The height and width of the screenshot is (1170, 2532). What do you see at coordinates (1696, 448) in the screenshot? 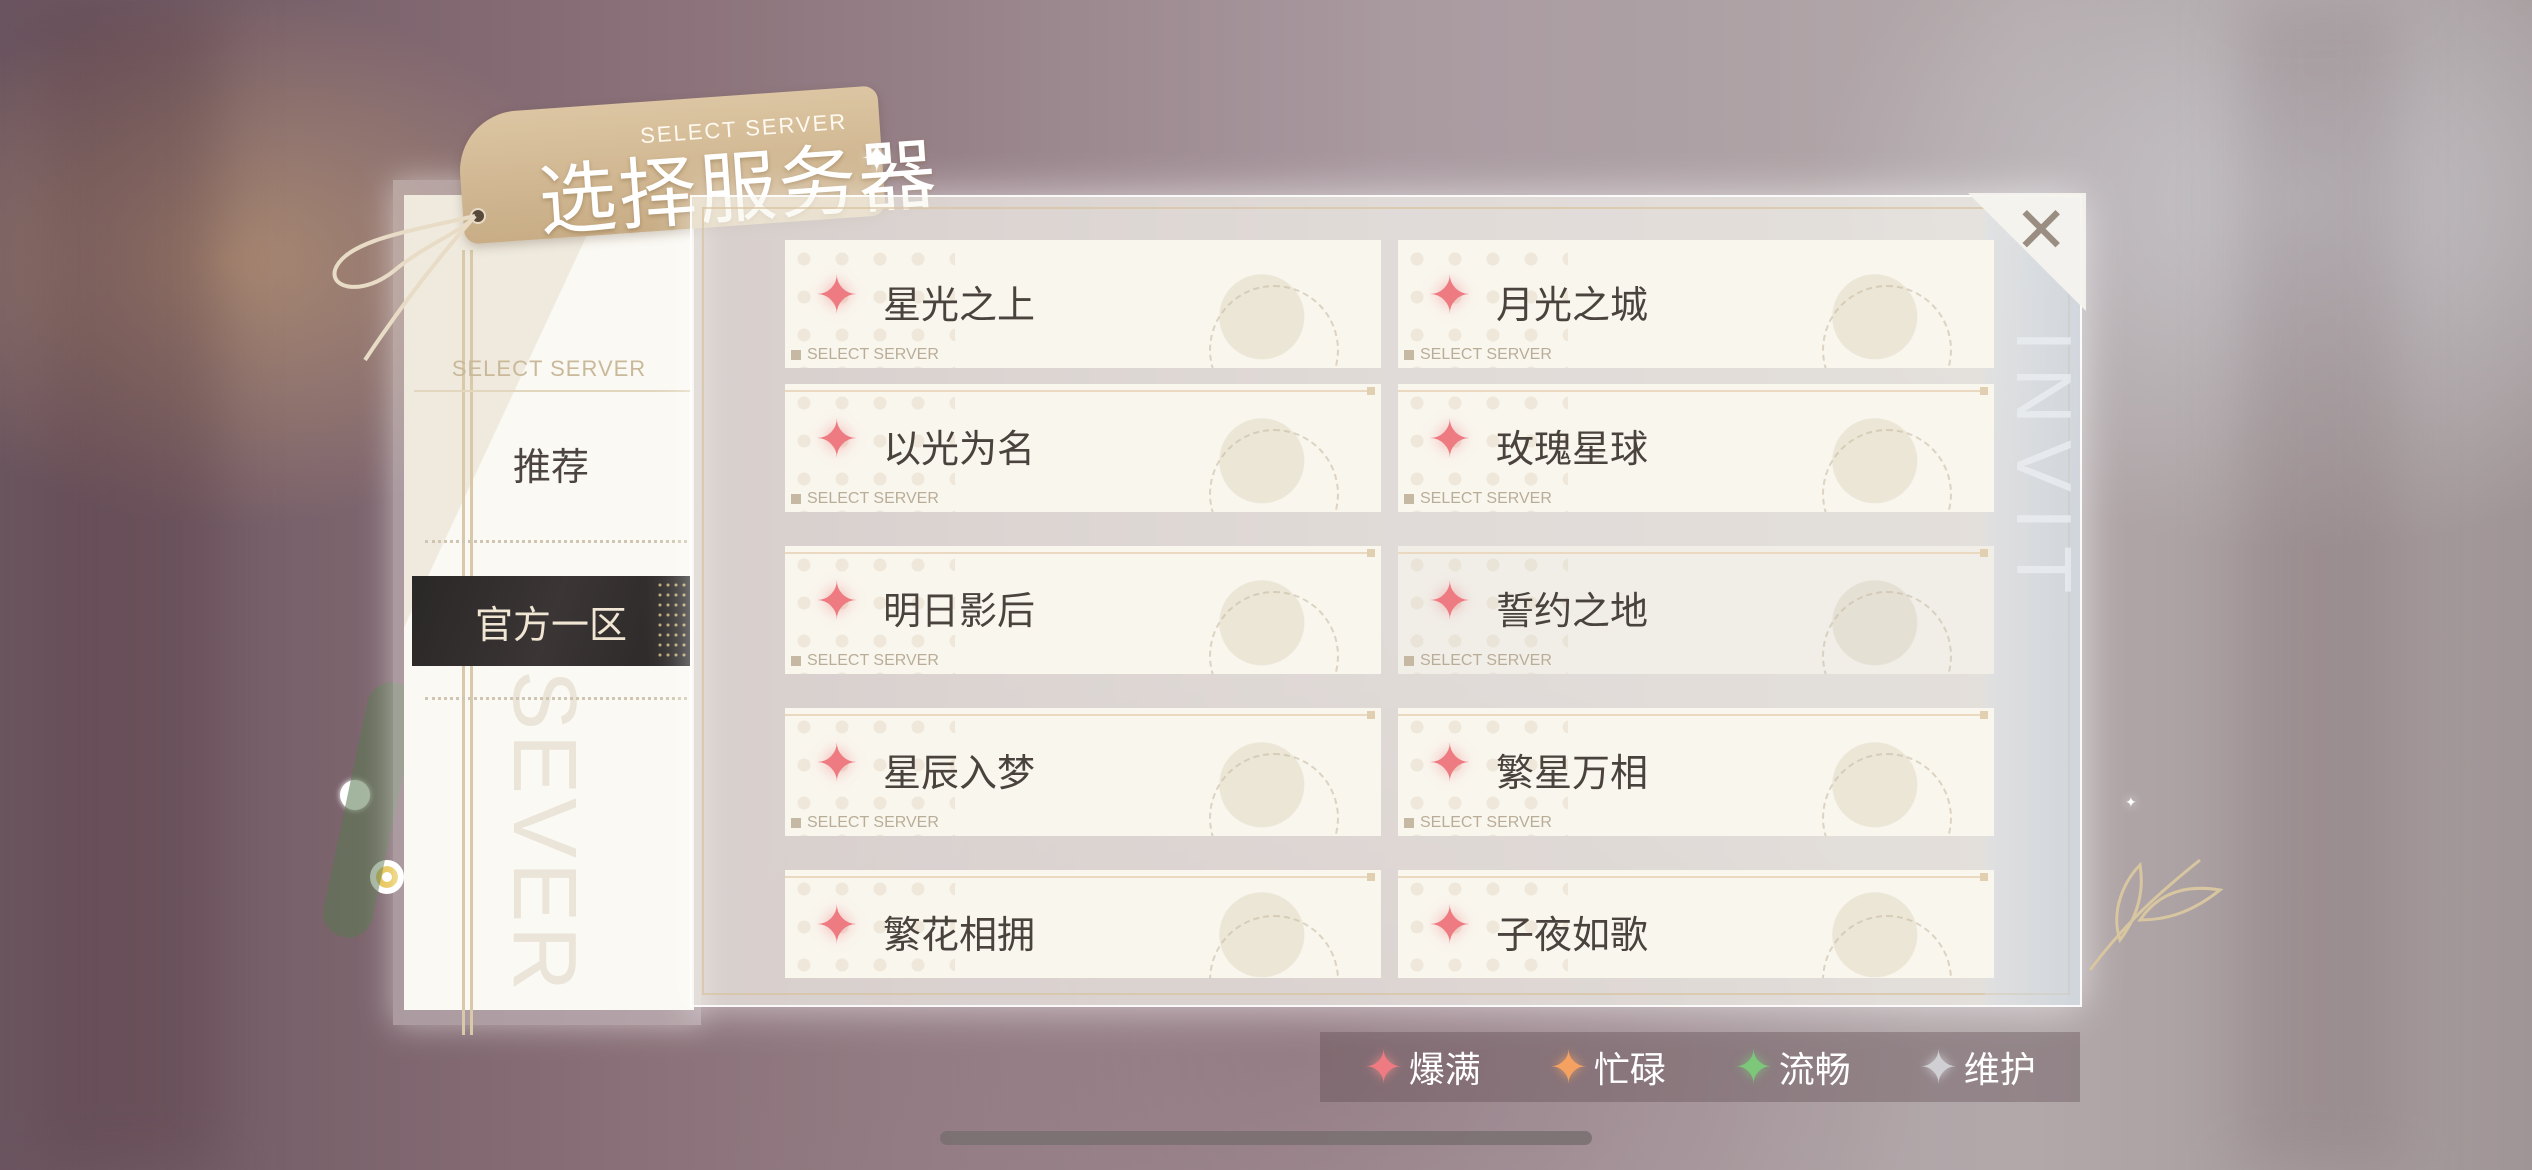
I see `server-card: ✦ 玫瑰星球 SELECT SERVER` at bounding box center [1696, 448].